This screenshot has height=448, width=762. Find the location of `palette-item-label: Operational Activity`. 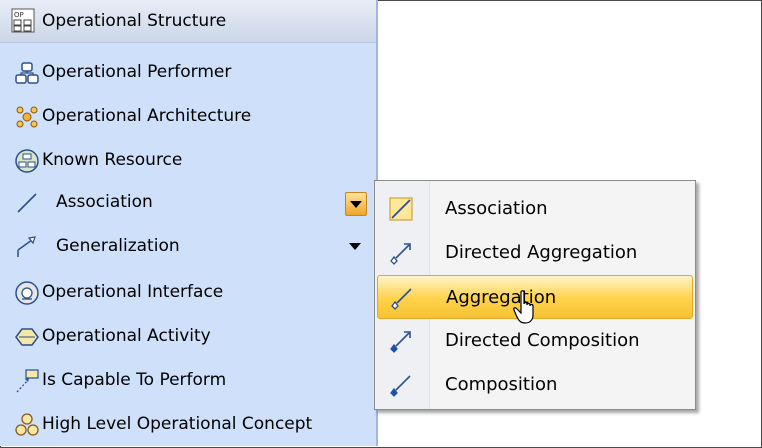

palette-item-label: Operational Activity is located at coordinates (126, 336).